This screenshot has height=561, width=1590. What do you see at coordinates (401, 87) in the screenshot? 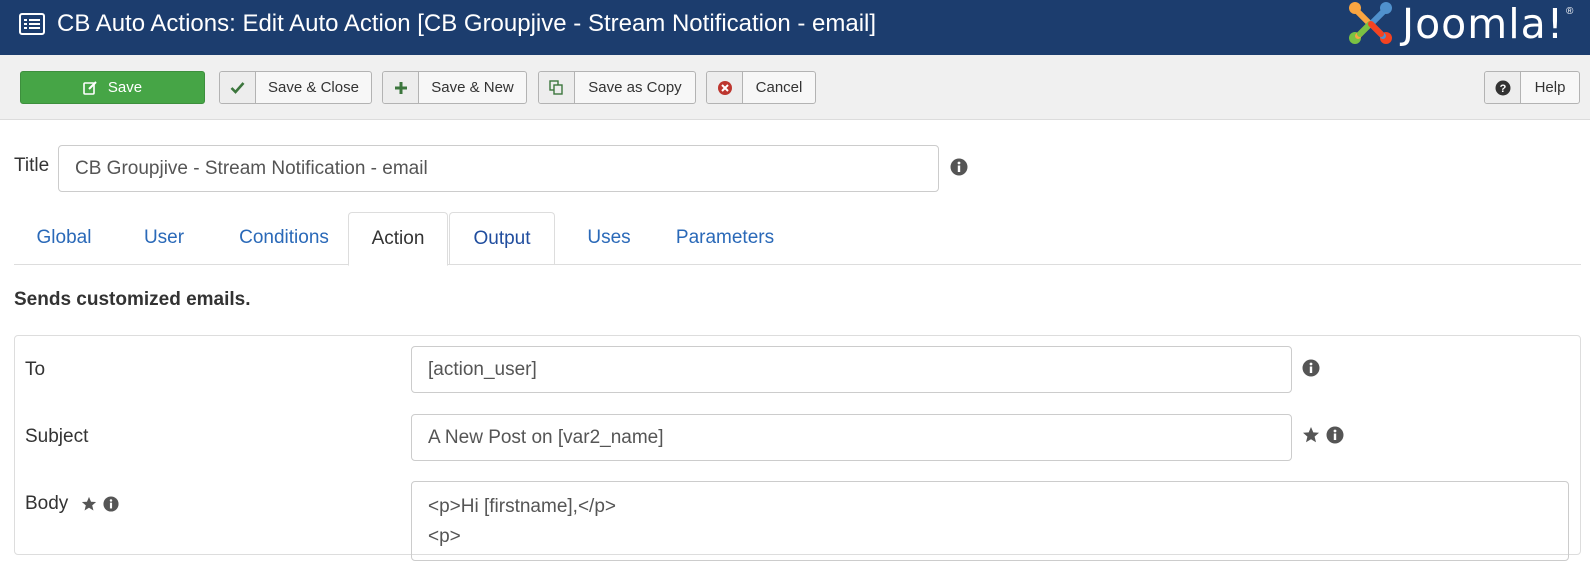
I see `plus-icon` at bounding box center [401, 87].